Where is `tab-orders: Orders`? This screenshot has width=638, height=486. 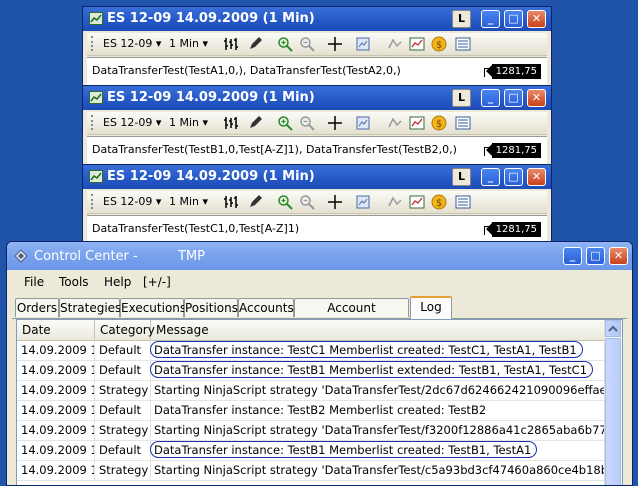 tab-orders: Orders is located at coordinates (37, 307).